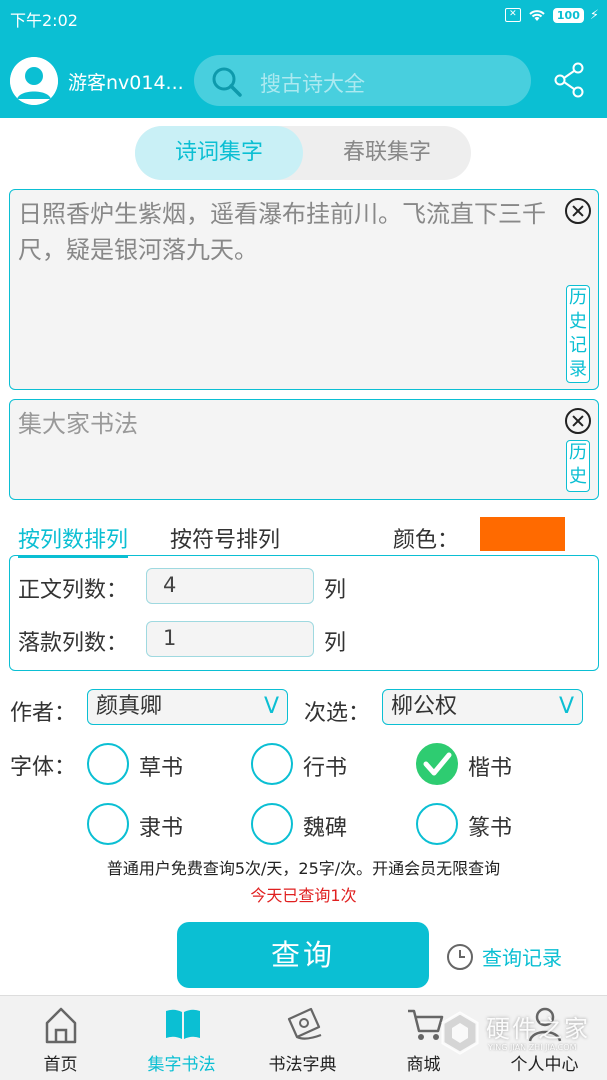  I want to click on sim-icon: ✕, so click(512, 15).